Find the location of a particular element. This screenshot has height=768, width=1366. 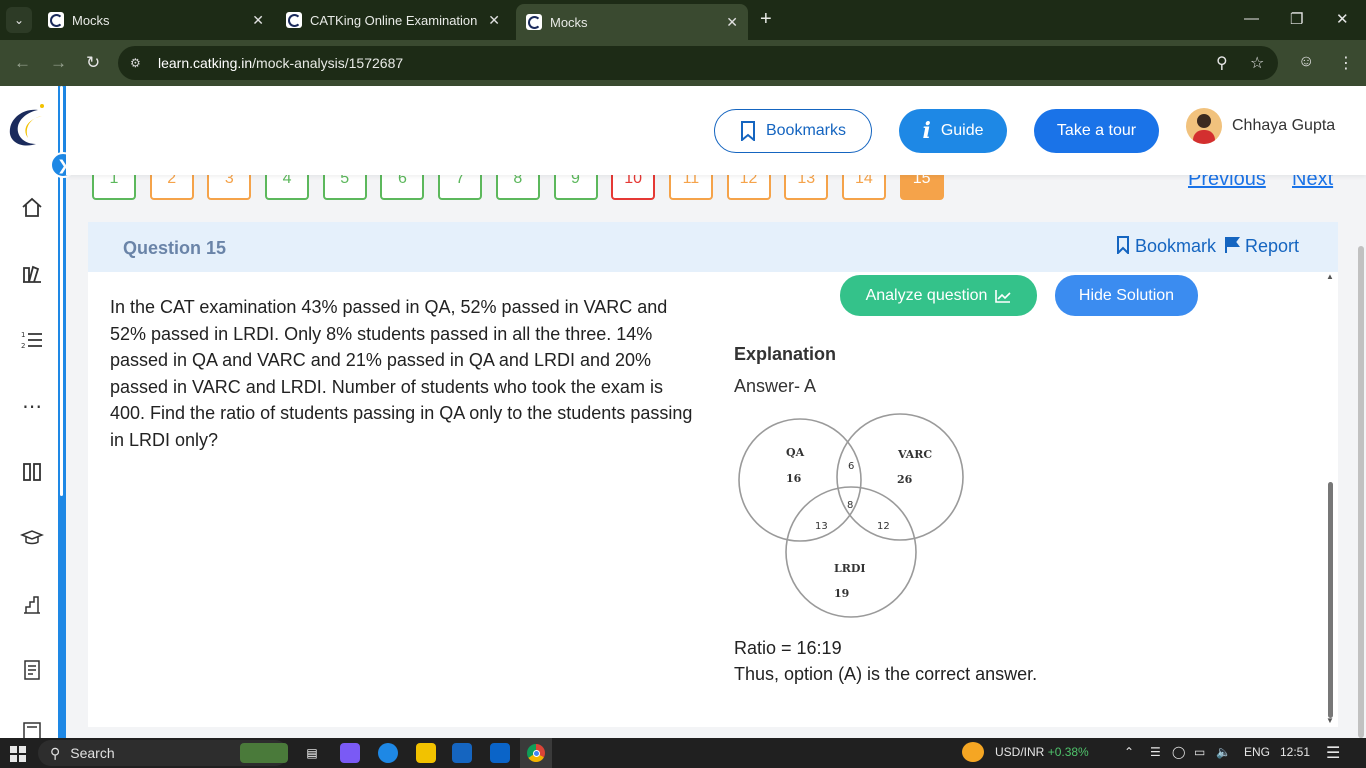

take-a-tour-button: Take a tour is located at coordinates (1096, 131).